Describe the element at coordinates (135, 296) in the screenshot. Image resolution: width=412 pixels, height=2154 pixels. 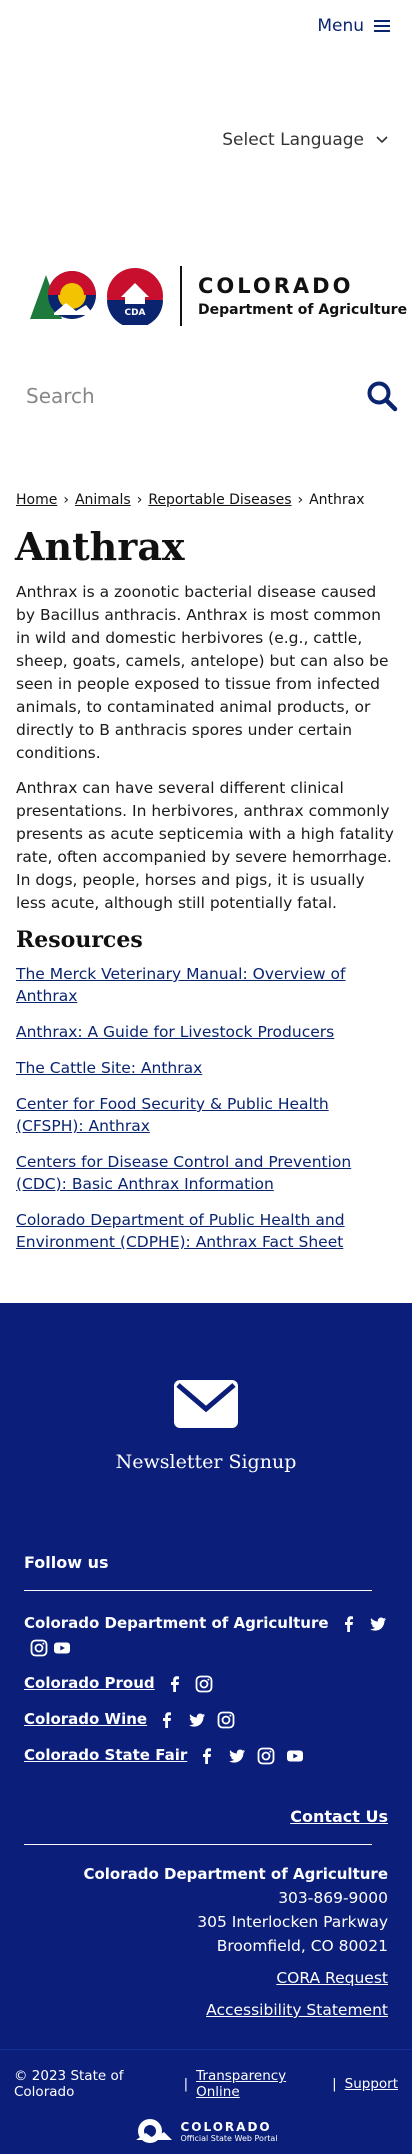
I see `cda-badge-icon: CDA` at that location.